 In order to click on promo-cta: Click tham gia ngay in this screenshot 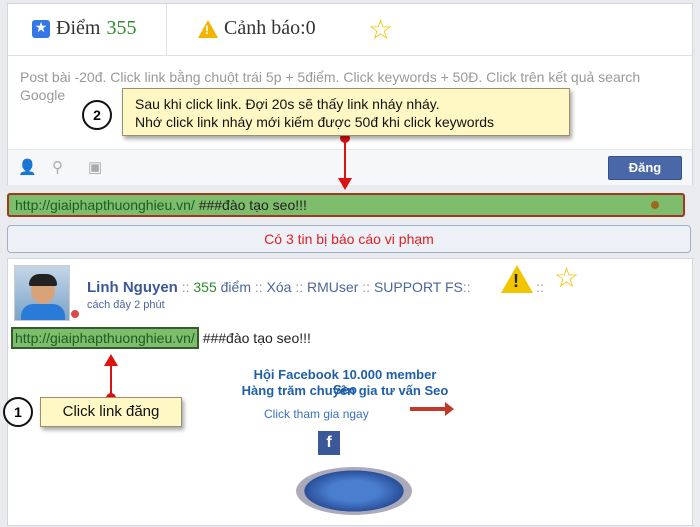, I will do `click(316, 414)`.